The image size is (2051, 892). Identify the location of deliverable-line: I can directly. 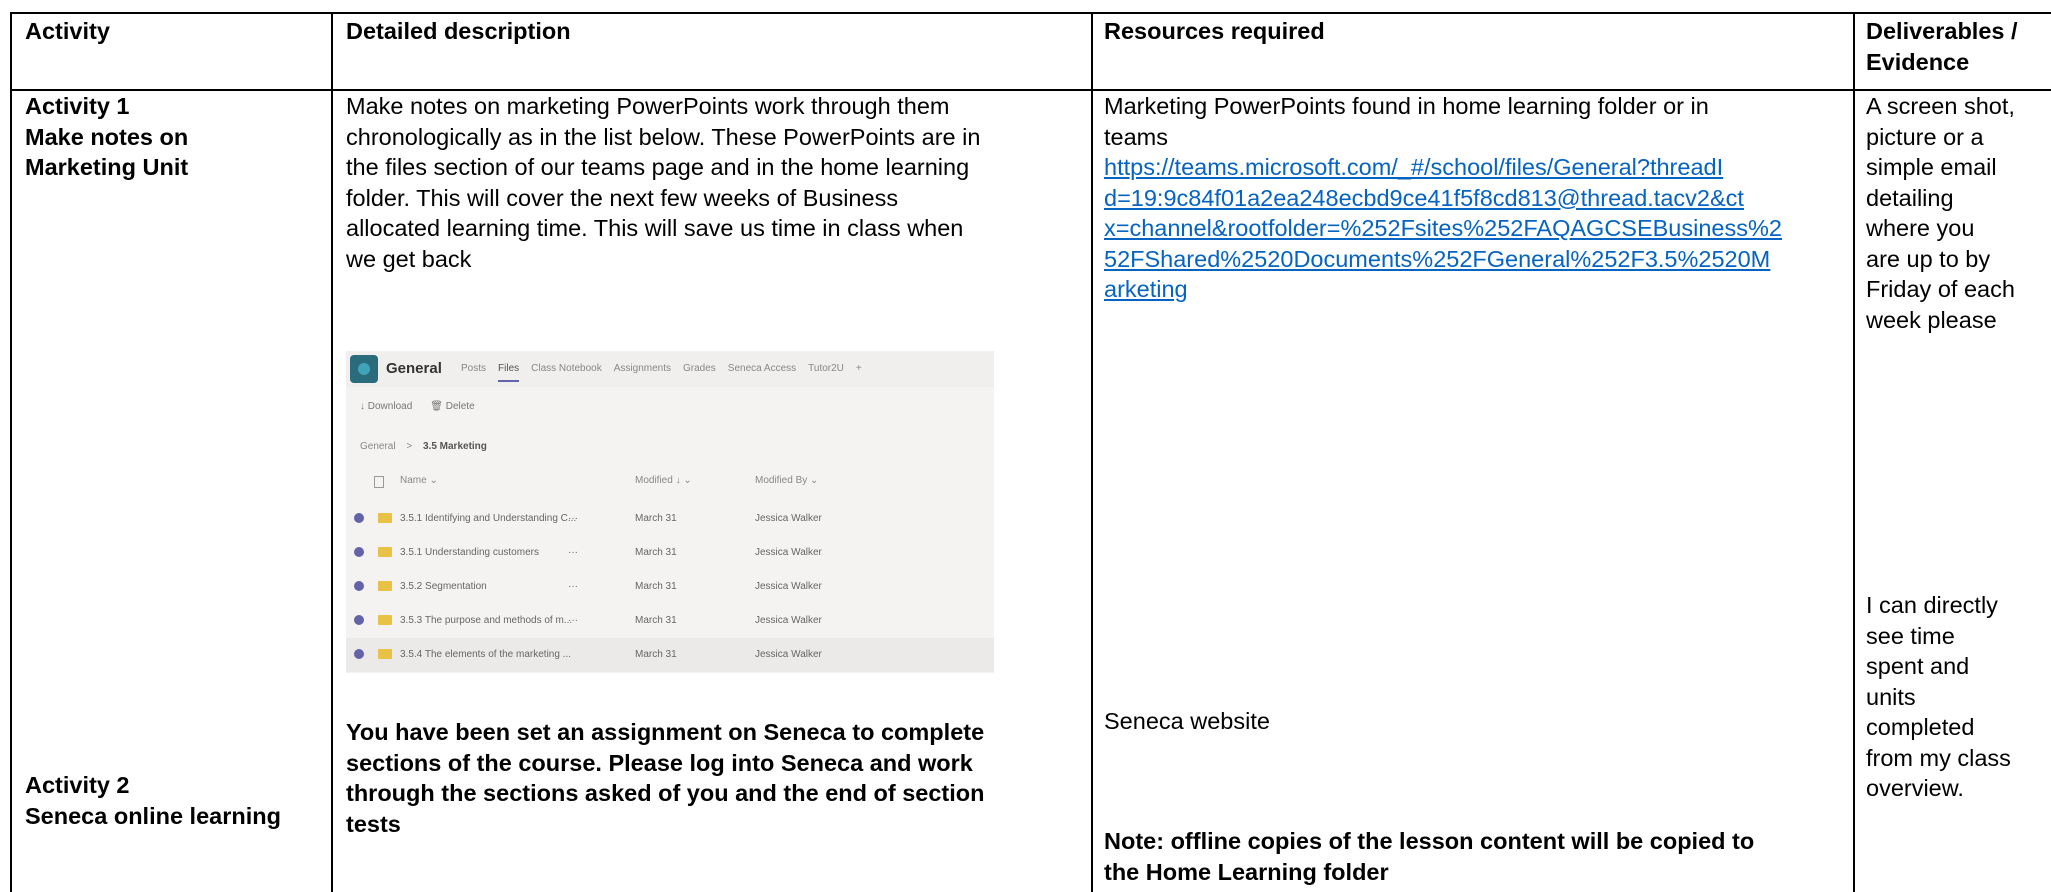
(1932, 605).